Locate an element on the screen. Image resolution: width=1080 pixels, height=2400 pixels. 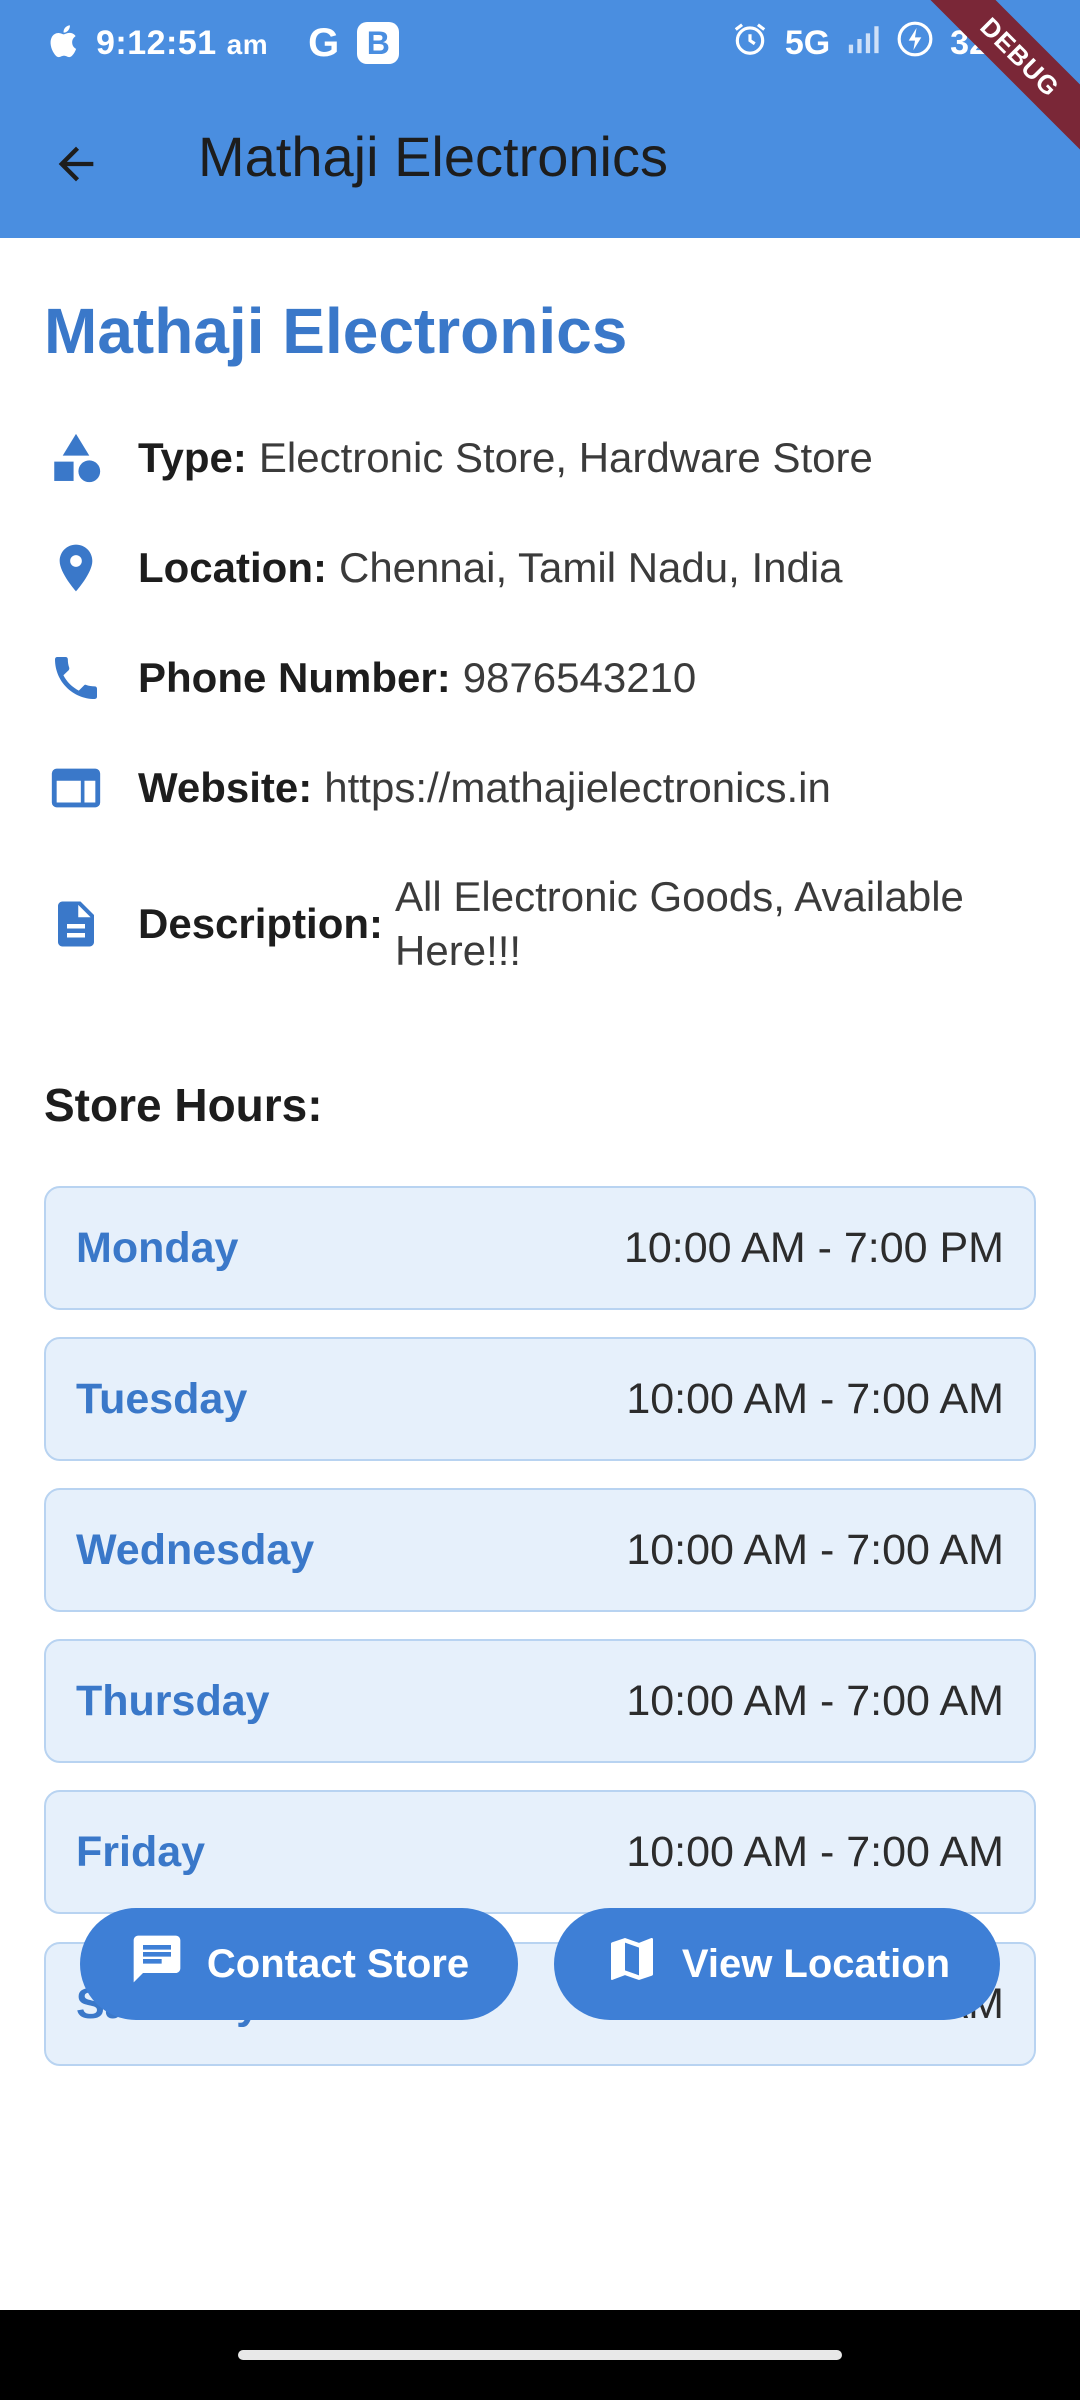
hours-row-monday: Monday 10:00 AM - 7:00 PM is located at coordinates (540, 1248).